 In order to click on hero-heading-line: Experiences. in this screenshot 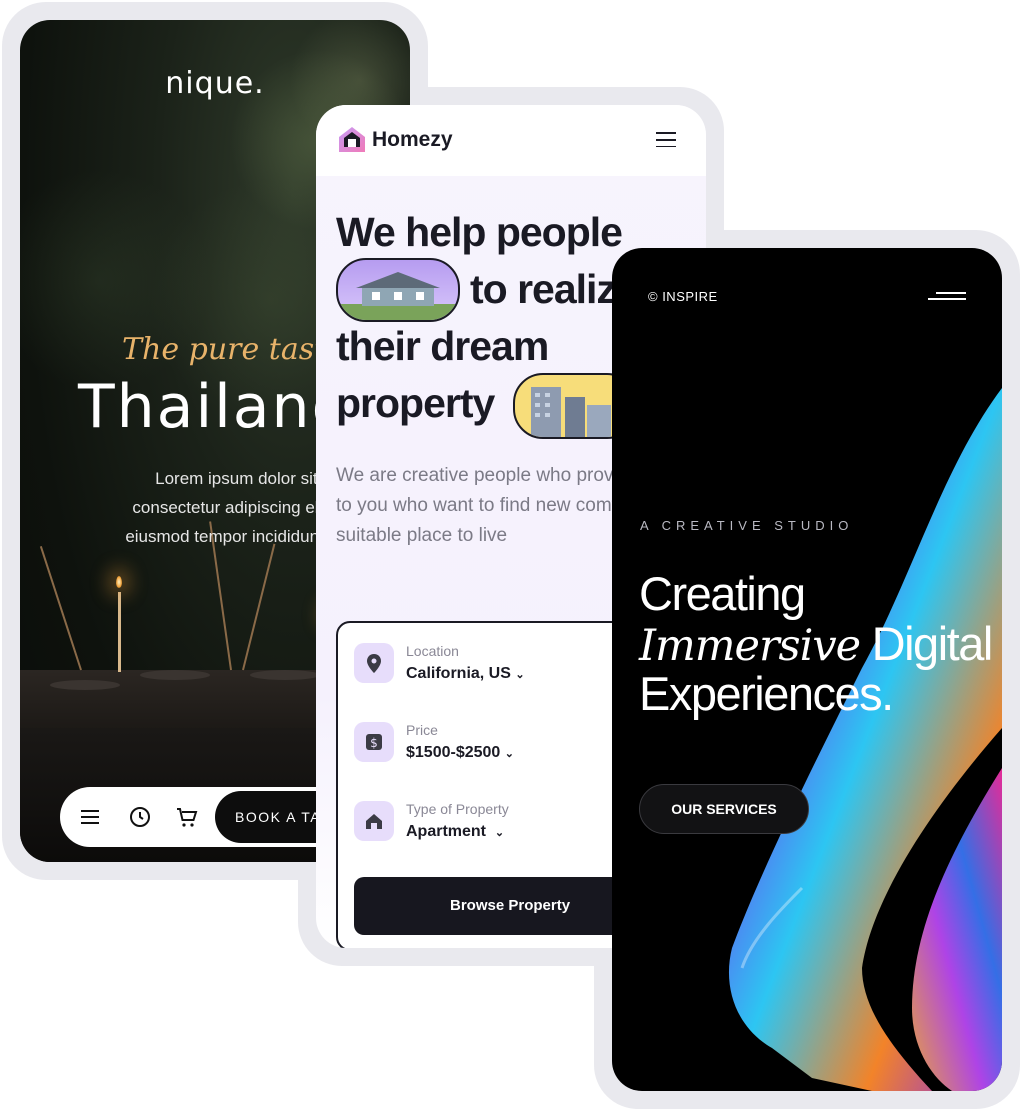, I will do `click(766, 693)`.